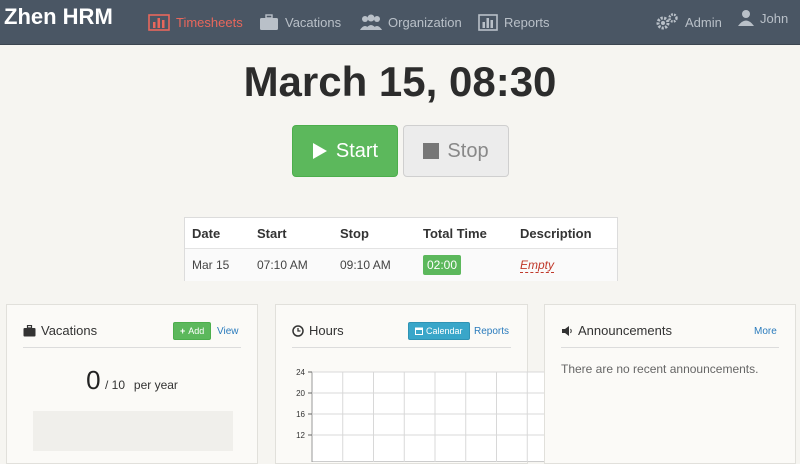 The image size is (800, 464). What do you see at coordinates (133, 431) in the screenshot?
I see `vacation-placeholder` at bounding box center [133, 431].